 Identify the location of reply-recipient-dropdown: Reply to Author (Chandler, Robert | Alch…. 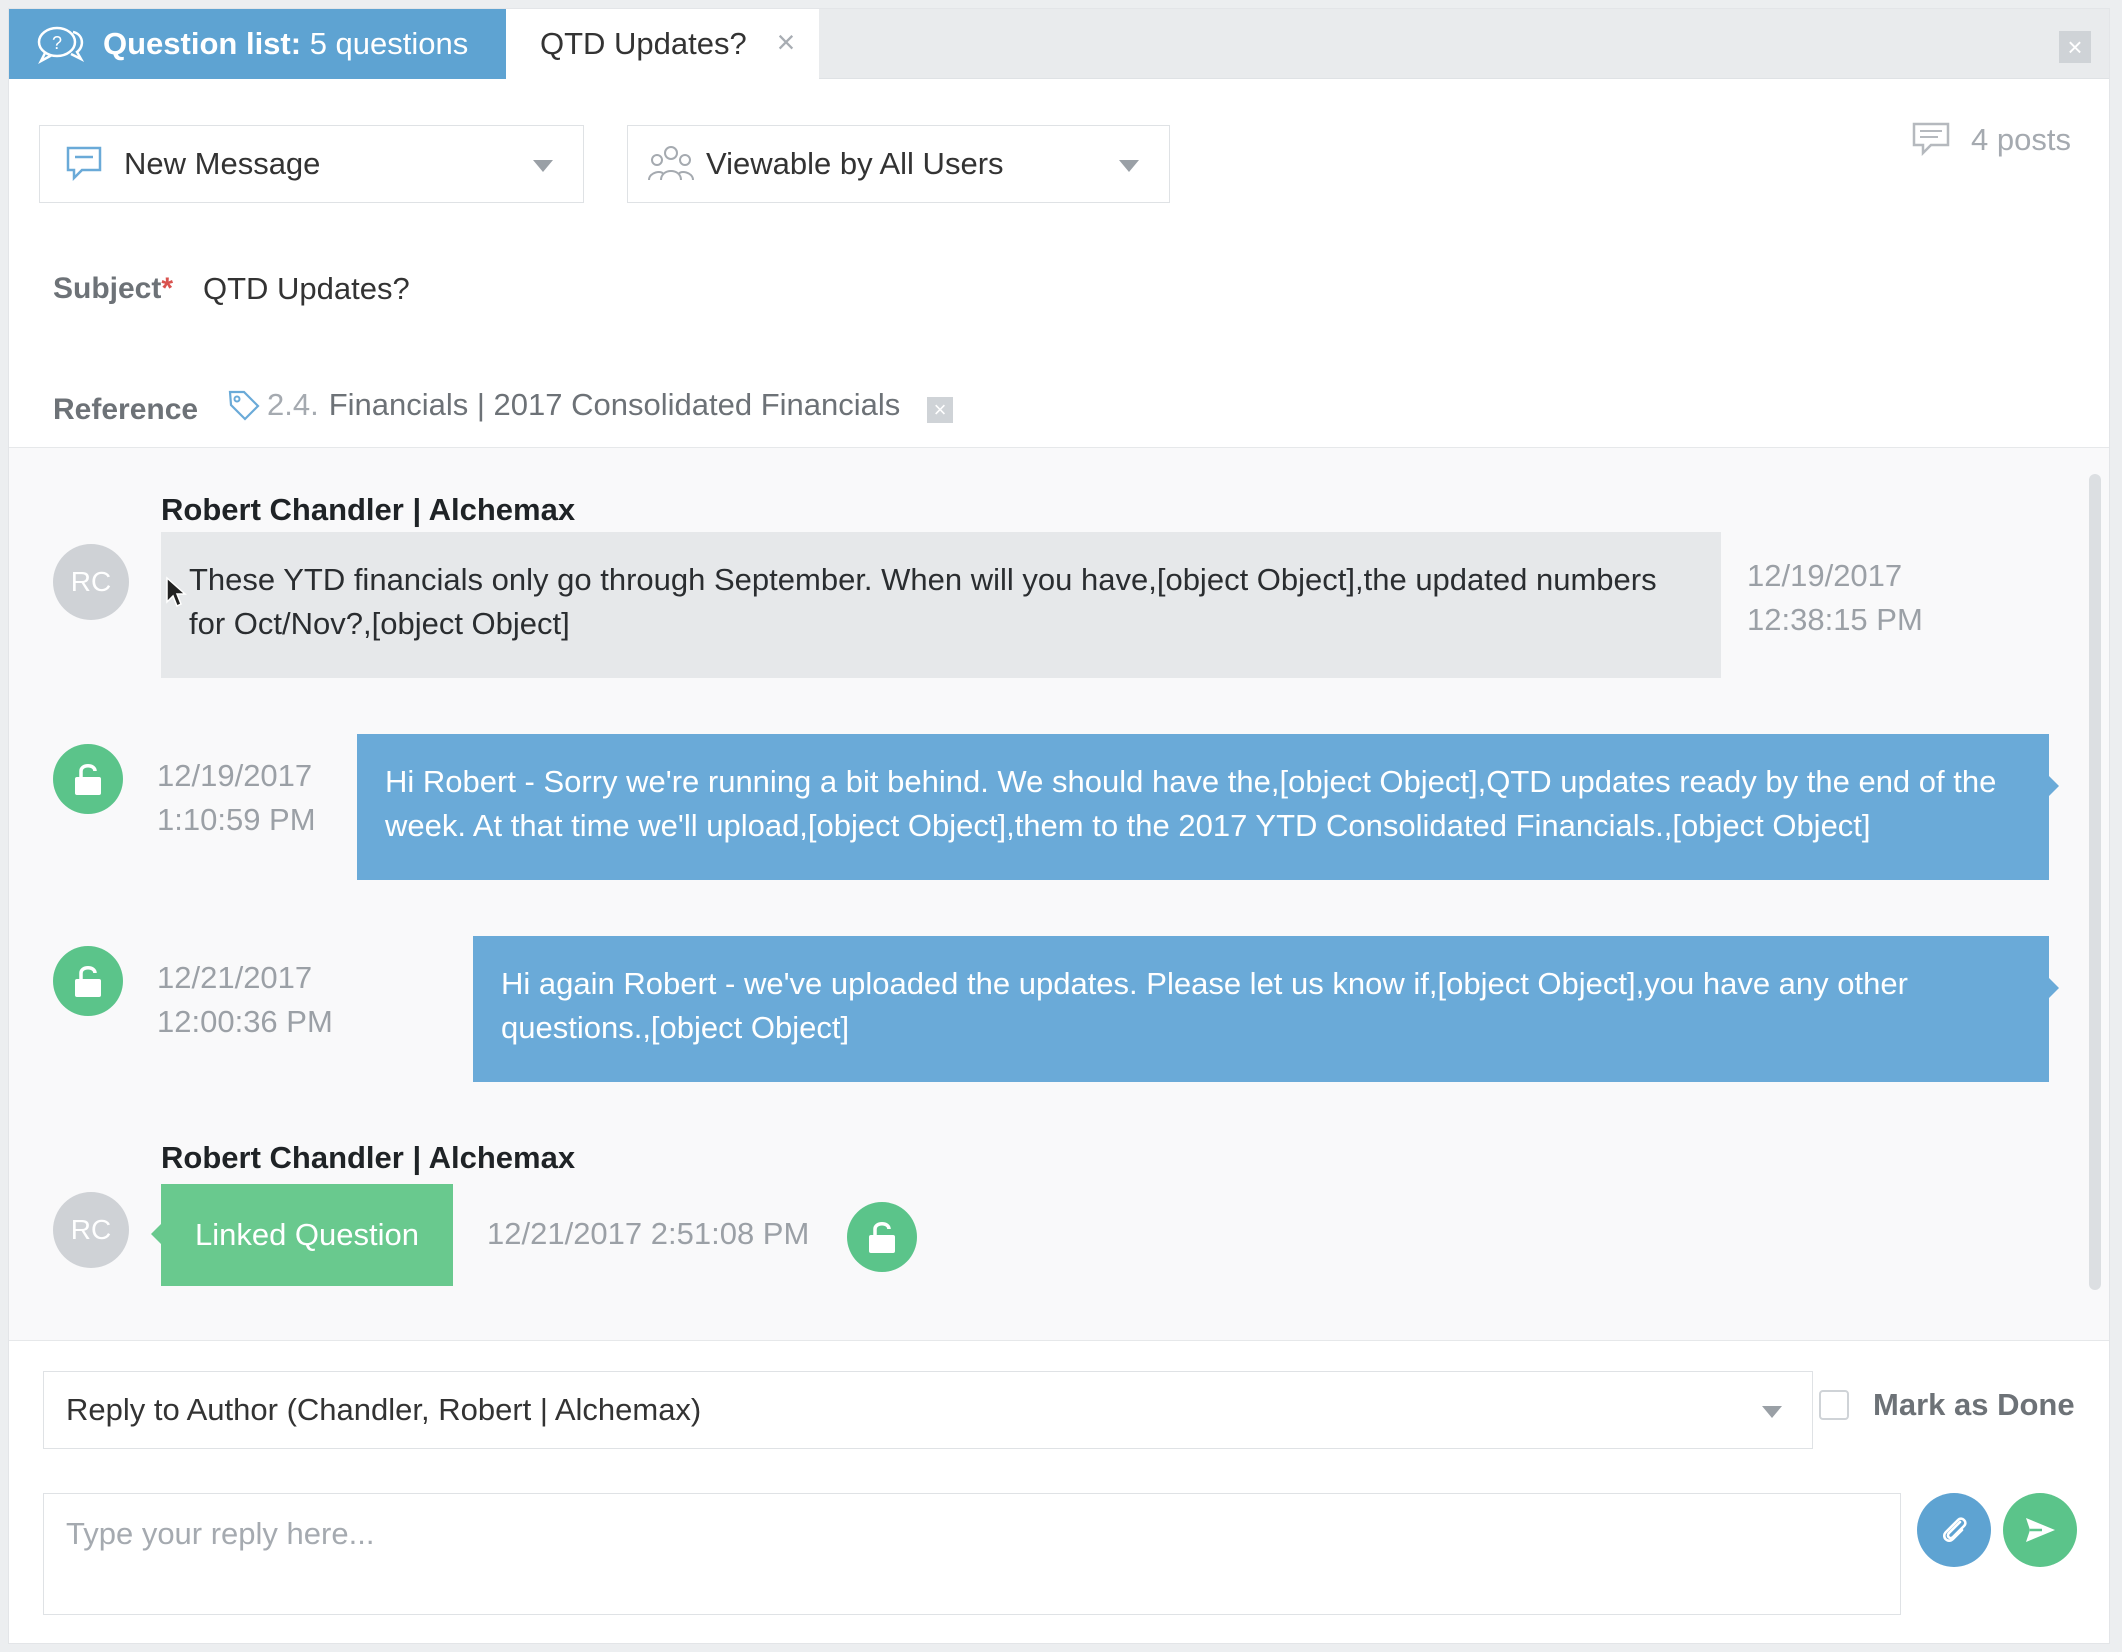
(928, 1410).